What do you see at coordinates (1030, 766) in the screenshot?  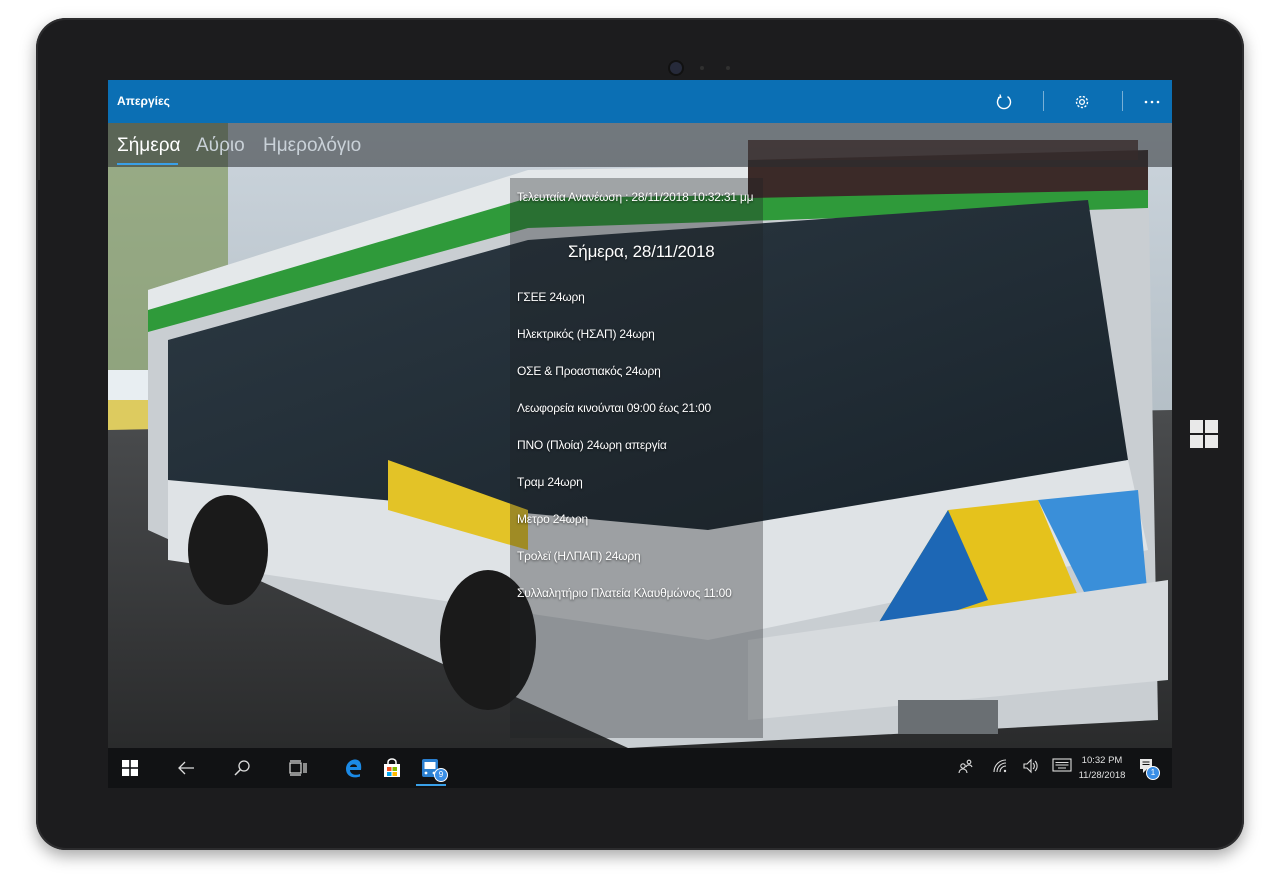 I see `volume-icon` at bounding box center [1030, 766].